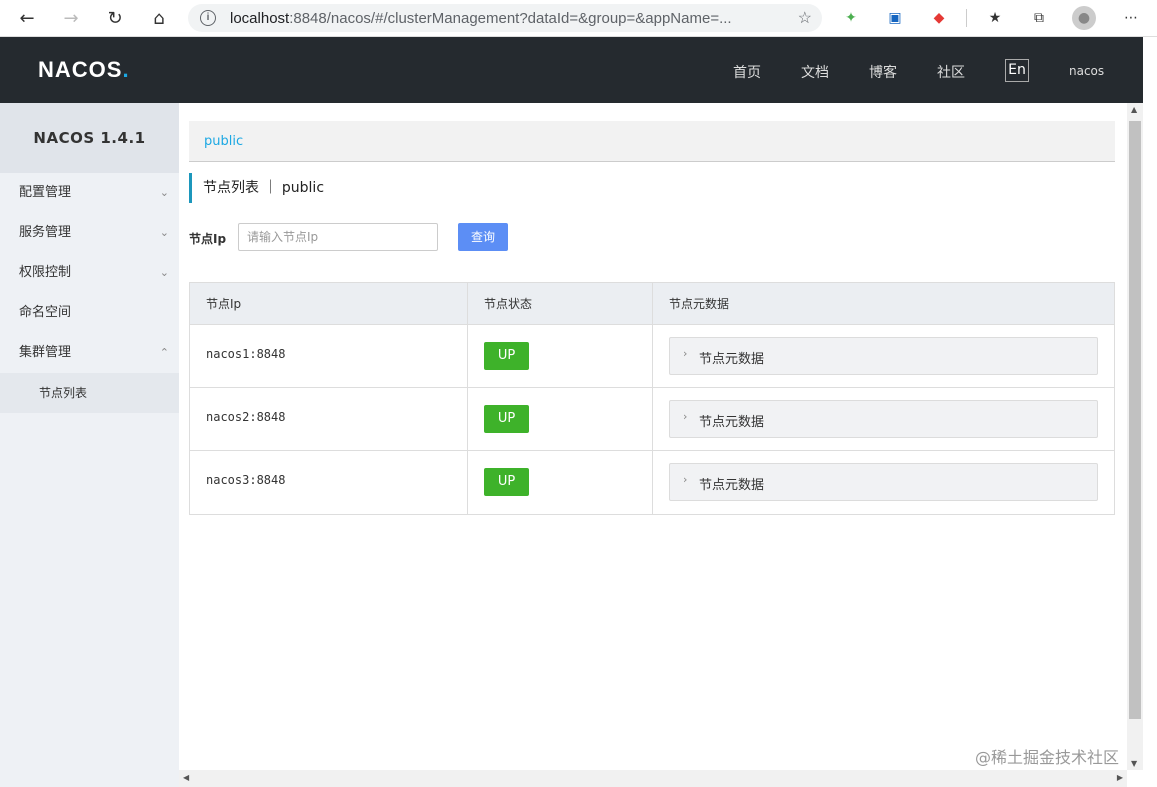  Describe the element at coordinates (483, 237) in the screenshot. I see `search-button: 查询` at that location.